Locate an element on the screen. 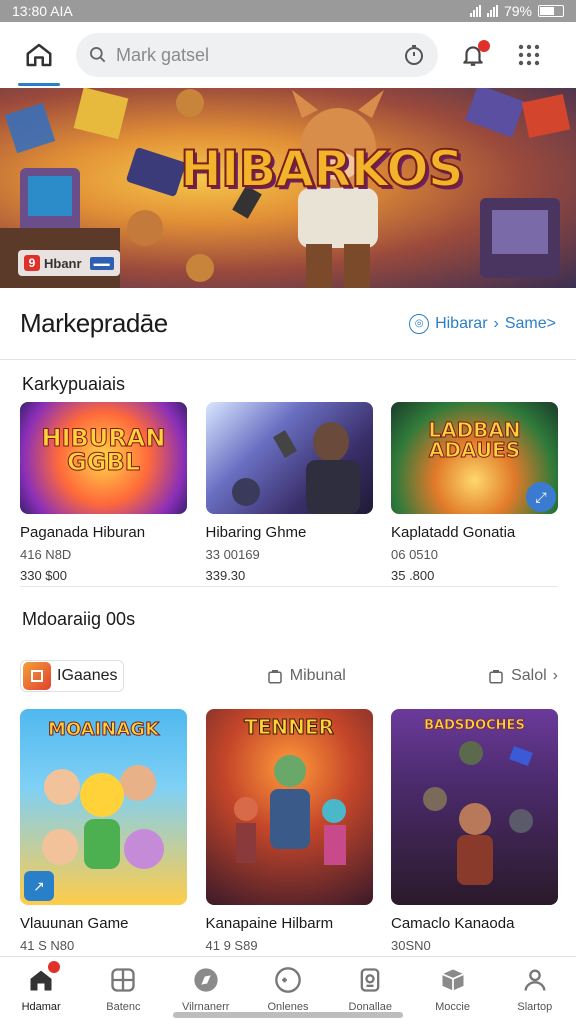 The image size is (576, 1024). section-link-label: Hibarar is located at coordinates (461, 323).